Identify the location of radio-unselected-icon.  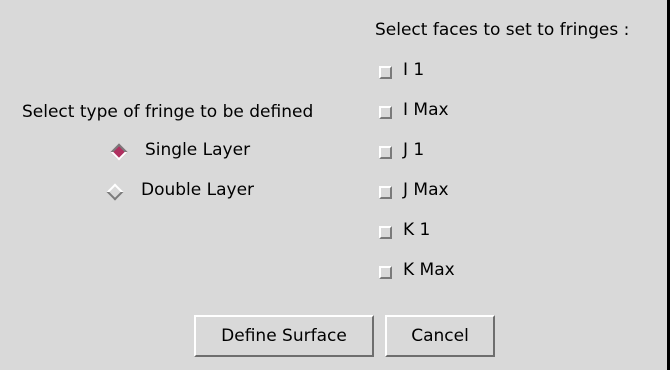
(115, 192).